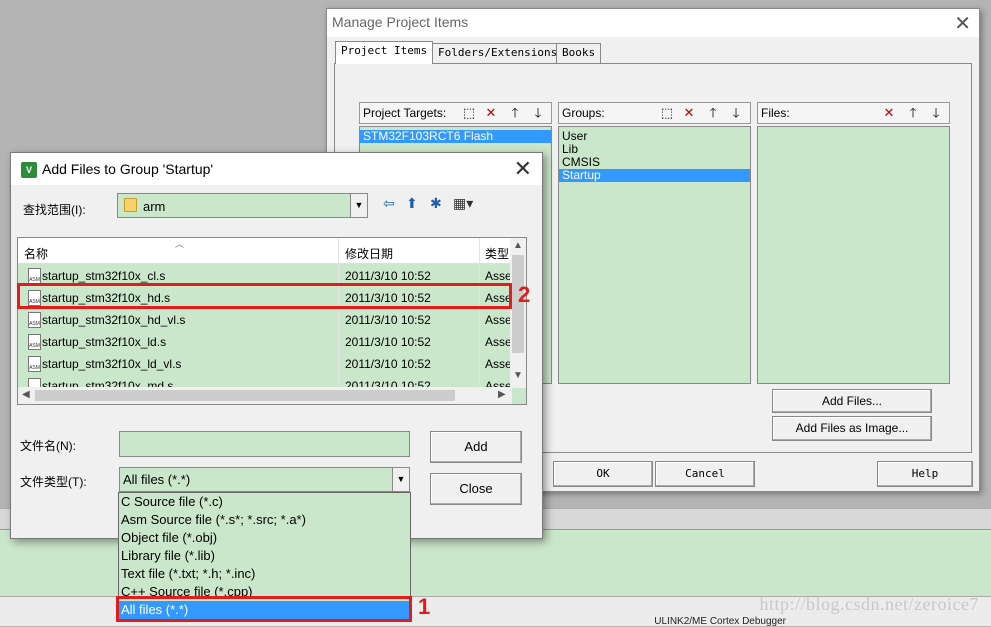  I want to click on groups-list: User Lib CMSIS Startup, so click(654, 255).